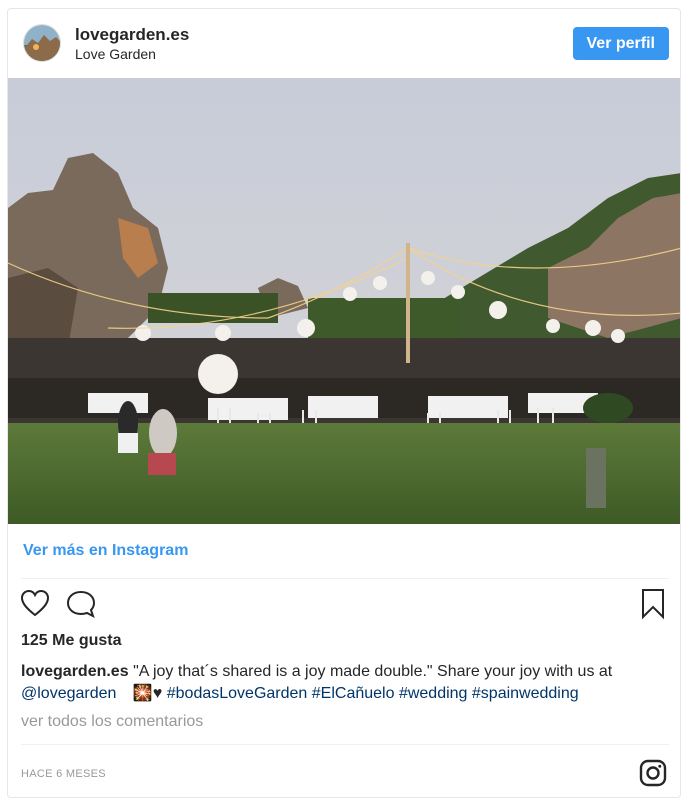  I want to click on heart-icon, so click(35, 605).